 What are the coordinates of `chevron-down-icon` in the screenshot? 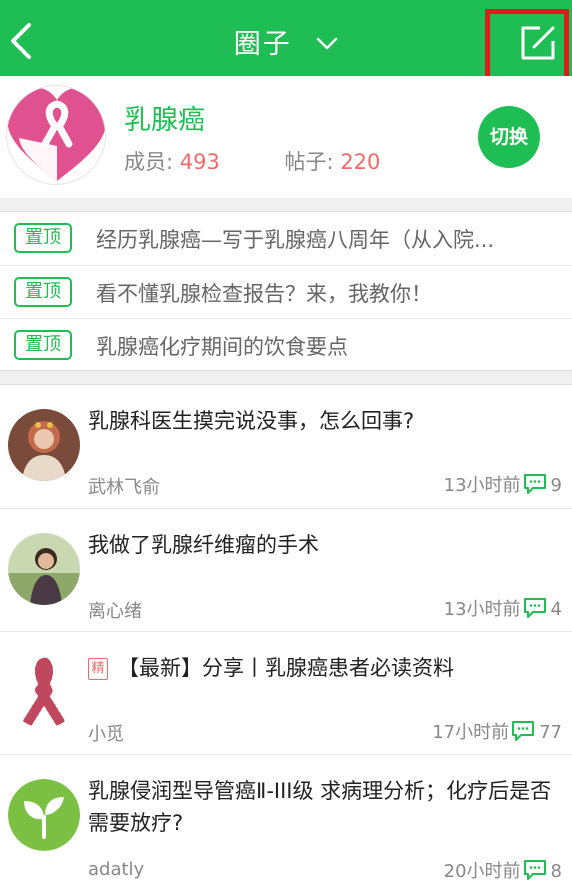 It's located at (327, 43).